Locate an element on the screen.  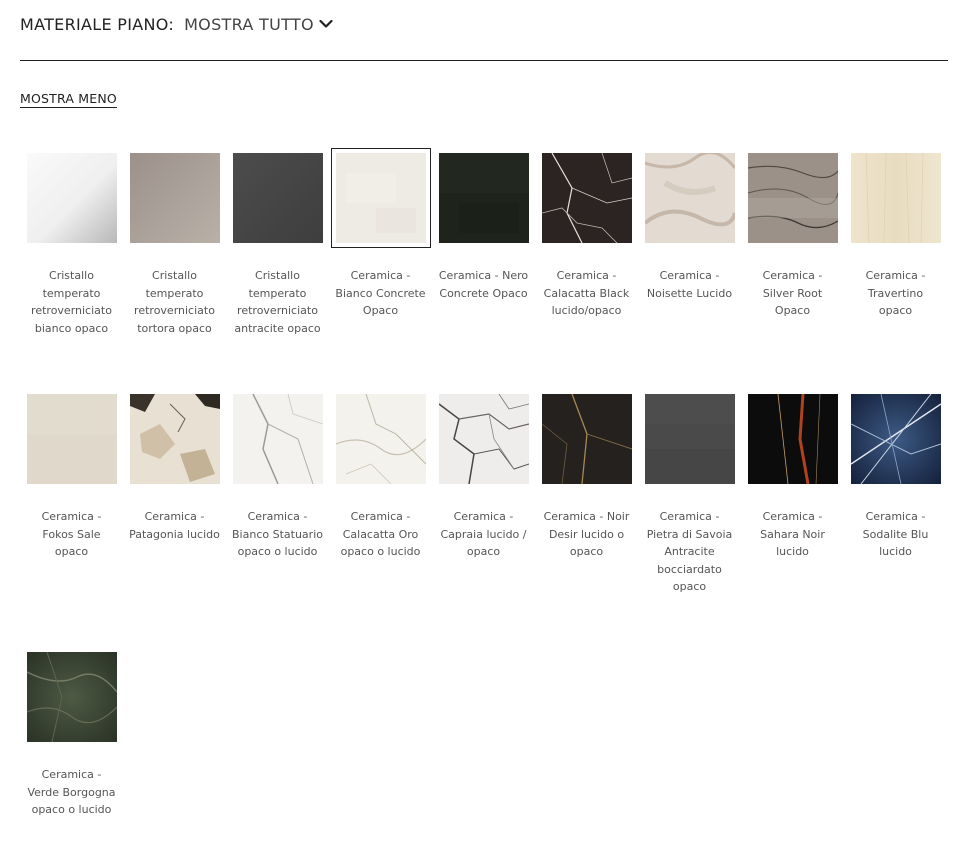
swatch-frame-selected is located at coordinates (380, 198).